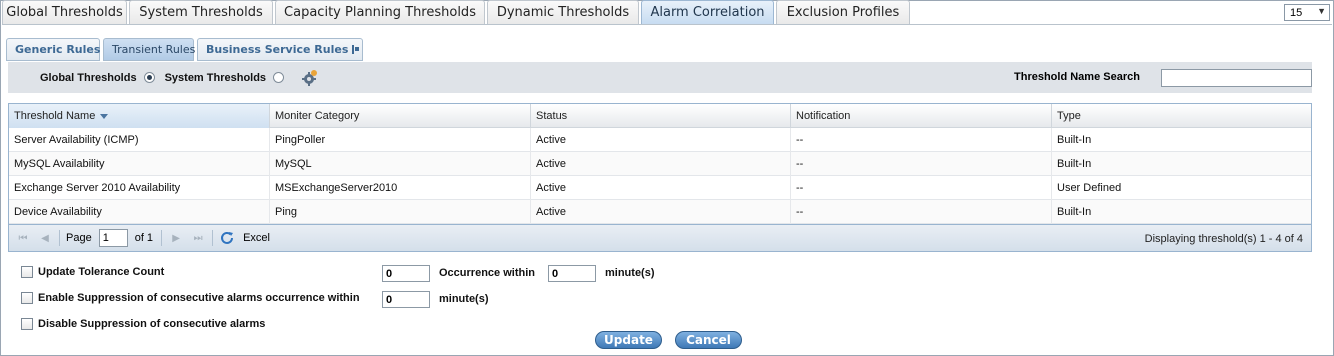 The image size is (1334, 356). I want to click on update-button: Update, so click(628, 340).